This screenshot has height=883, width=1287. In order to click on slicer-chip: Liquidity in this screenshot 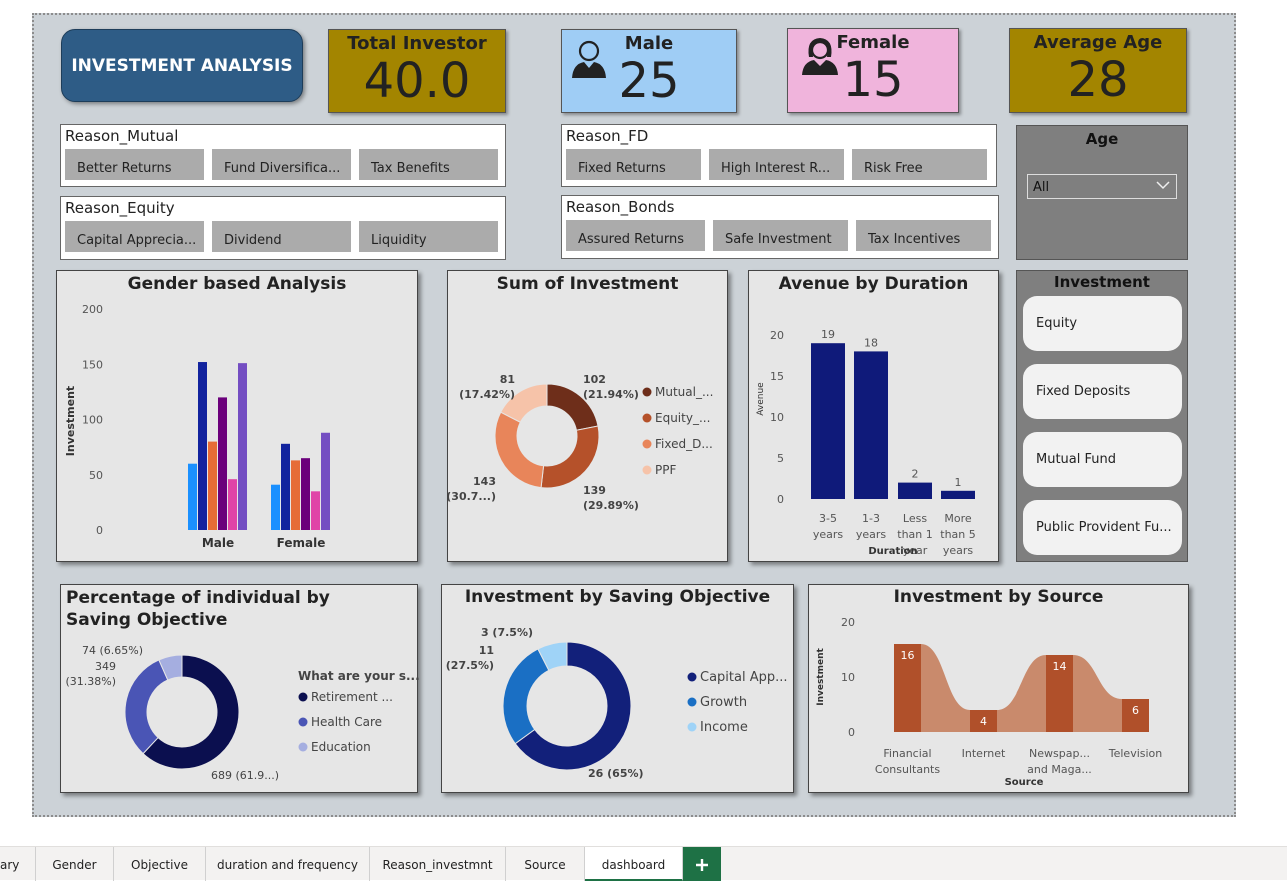, I will do `click(428, 236)`.